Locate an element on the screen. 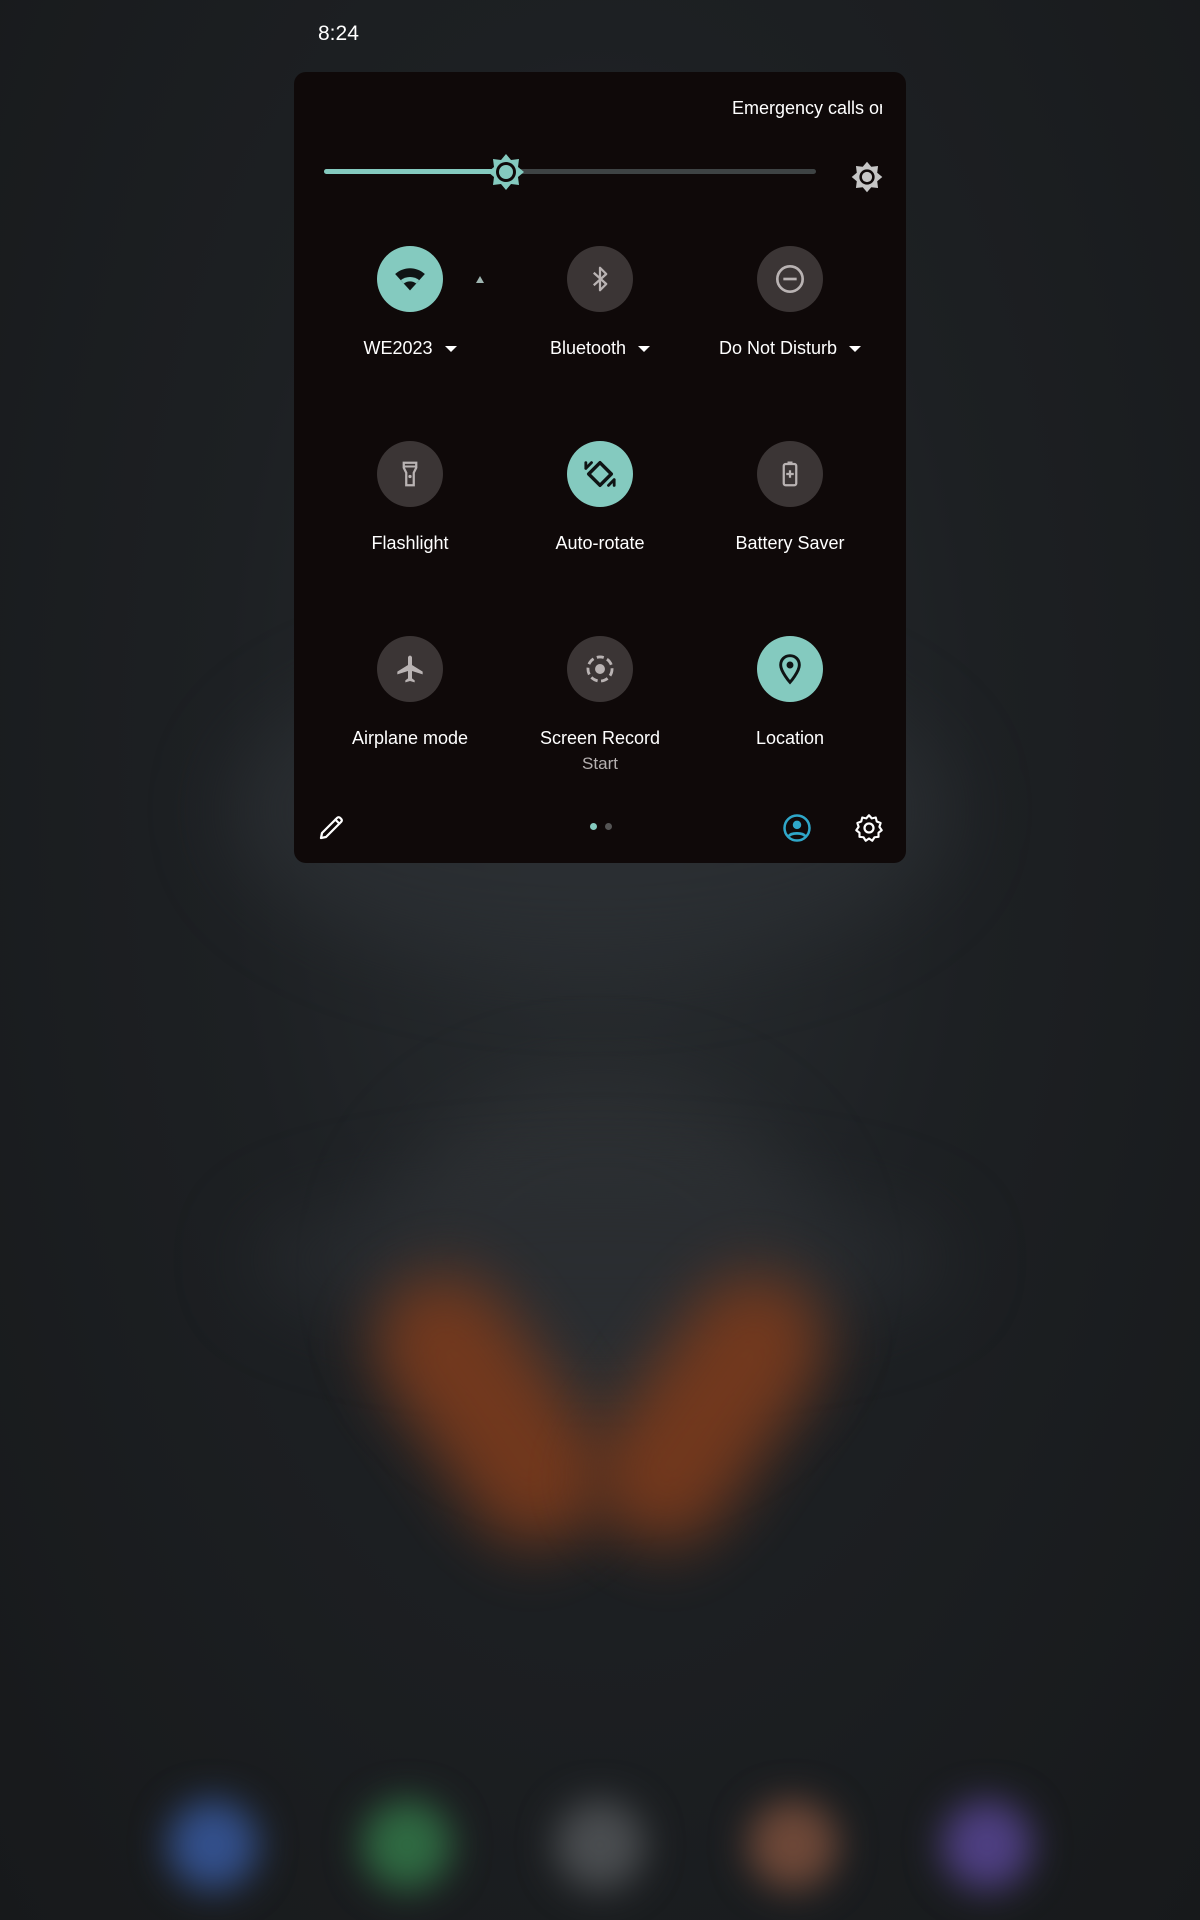  tile-auto-rotate: Auto-rotate is located at coordinates (600, 521).